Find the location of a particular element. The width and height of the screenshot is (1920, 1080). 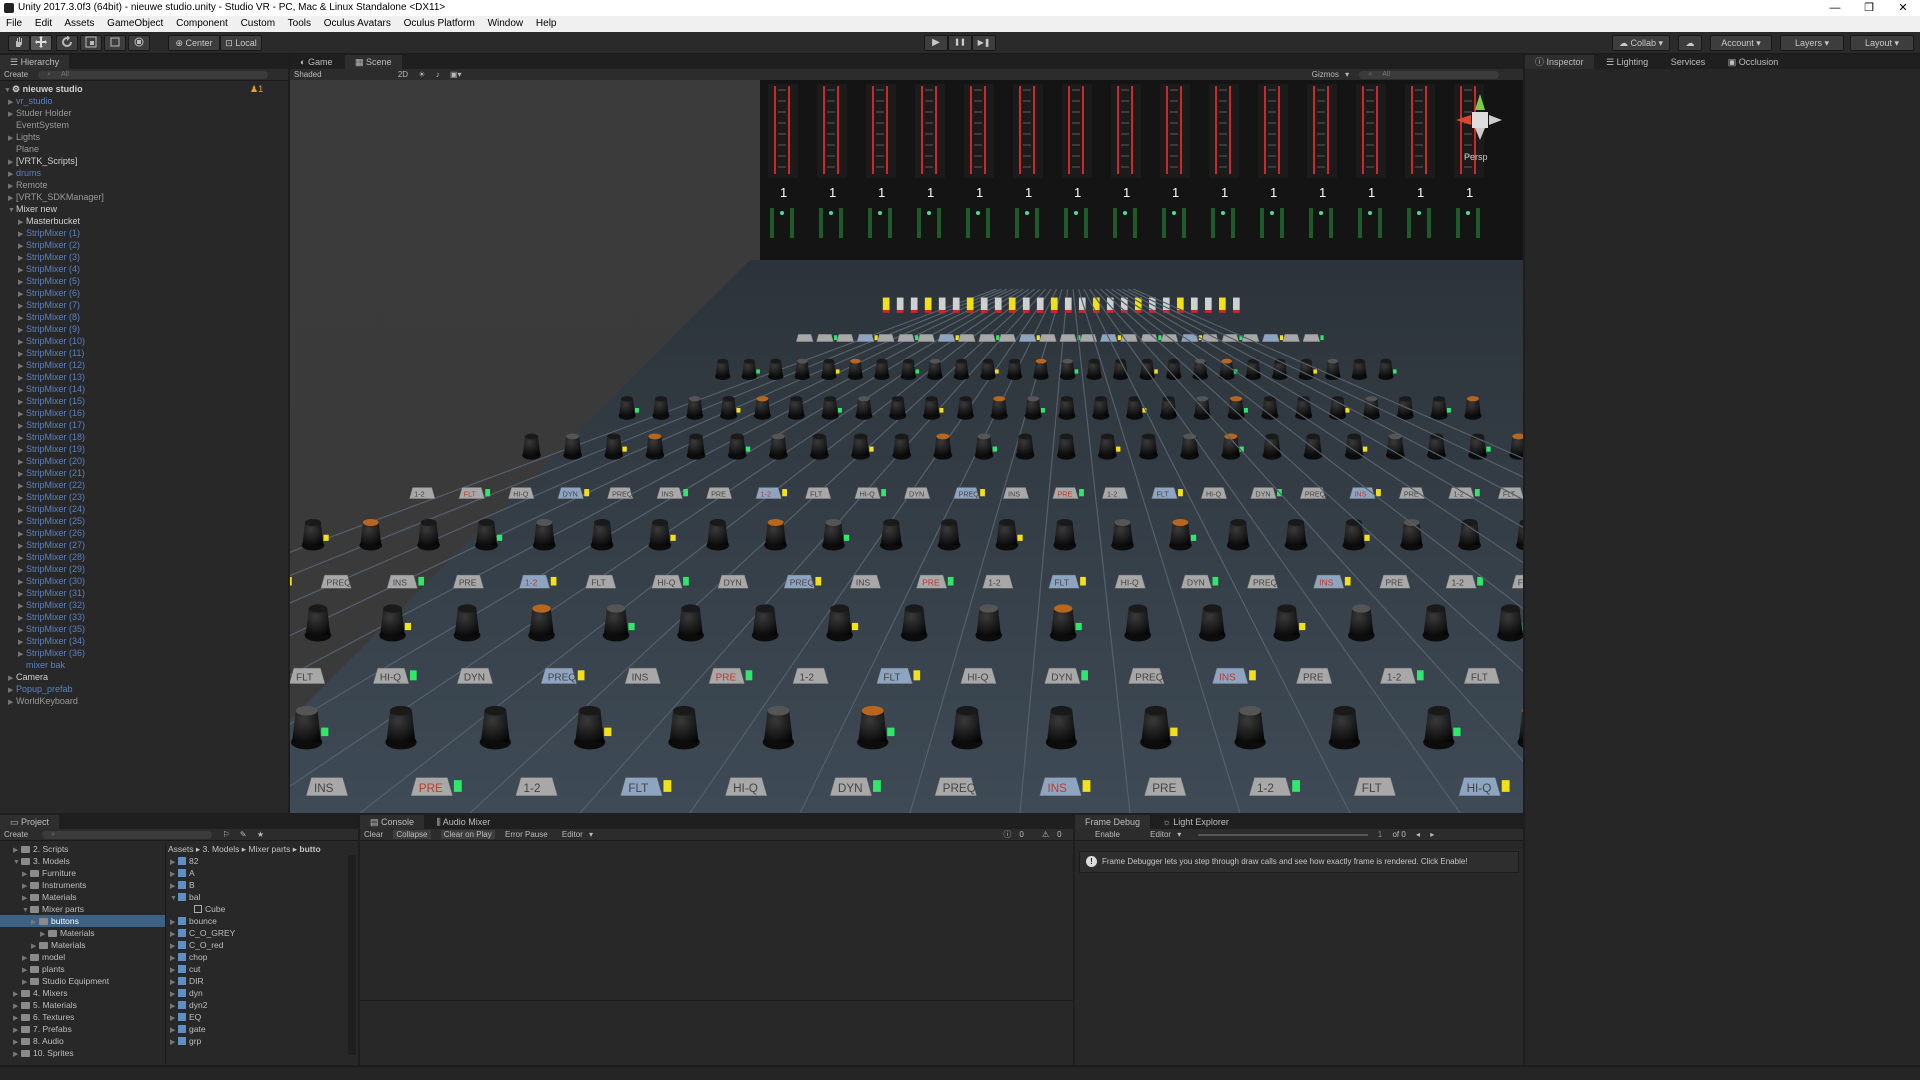

asset-item: ▶ gate is located at coordinates (188, 1029).